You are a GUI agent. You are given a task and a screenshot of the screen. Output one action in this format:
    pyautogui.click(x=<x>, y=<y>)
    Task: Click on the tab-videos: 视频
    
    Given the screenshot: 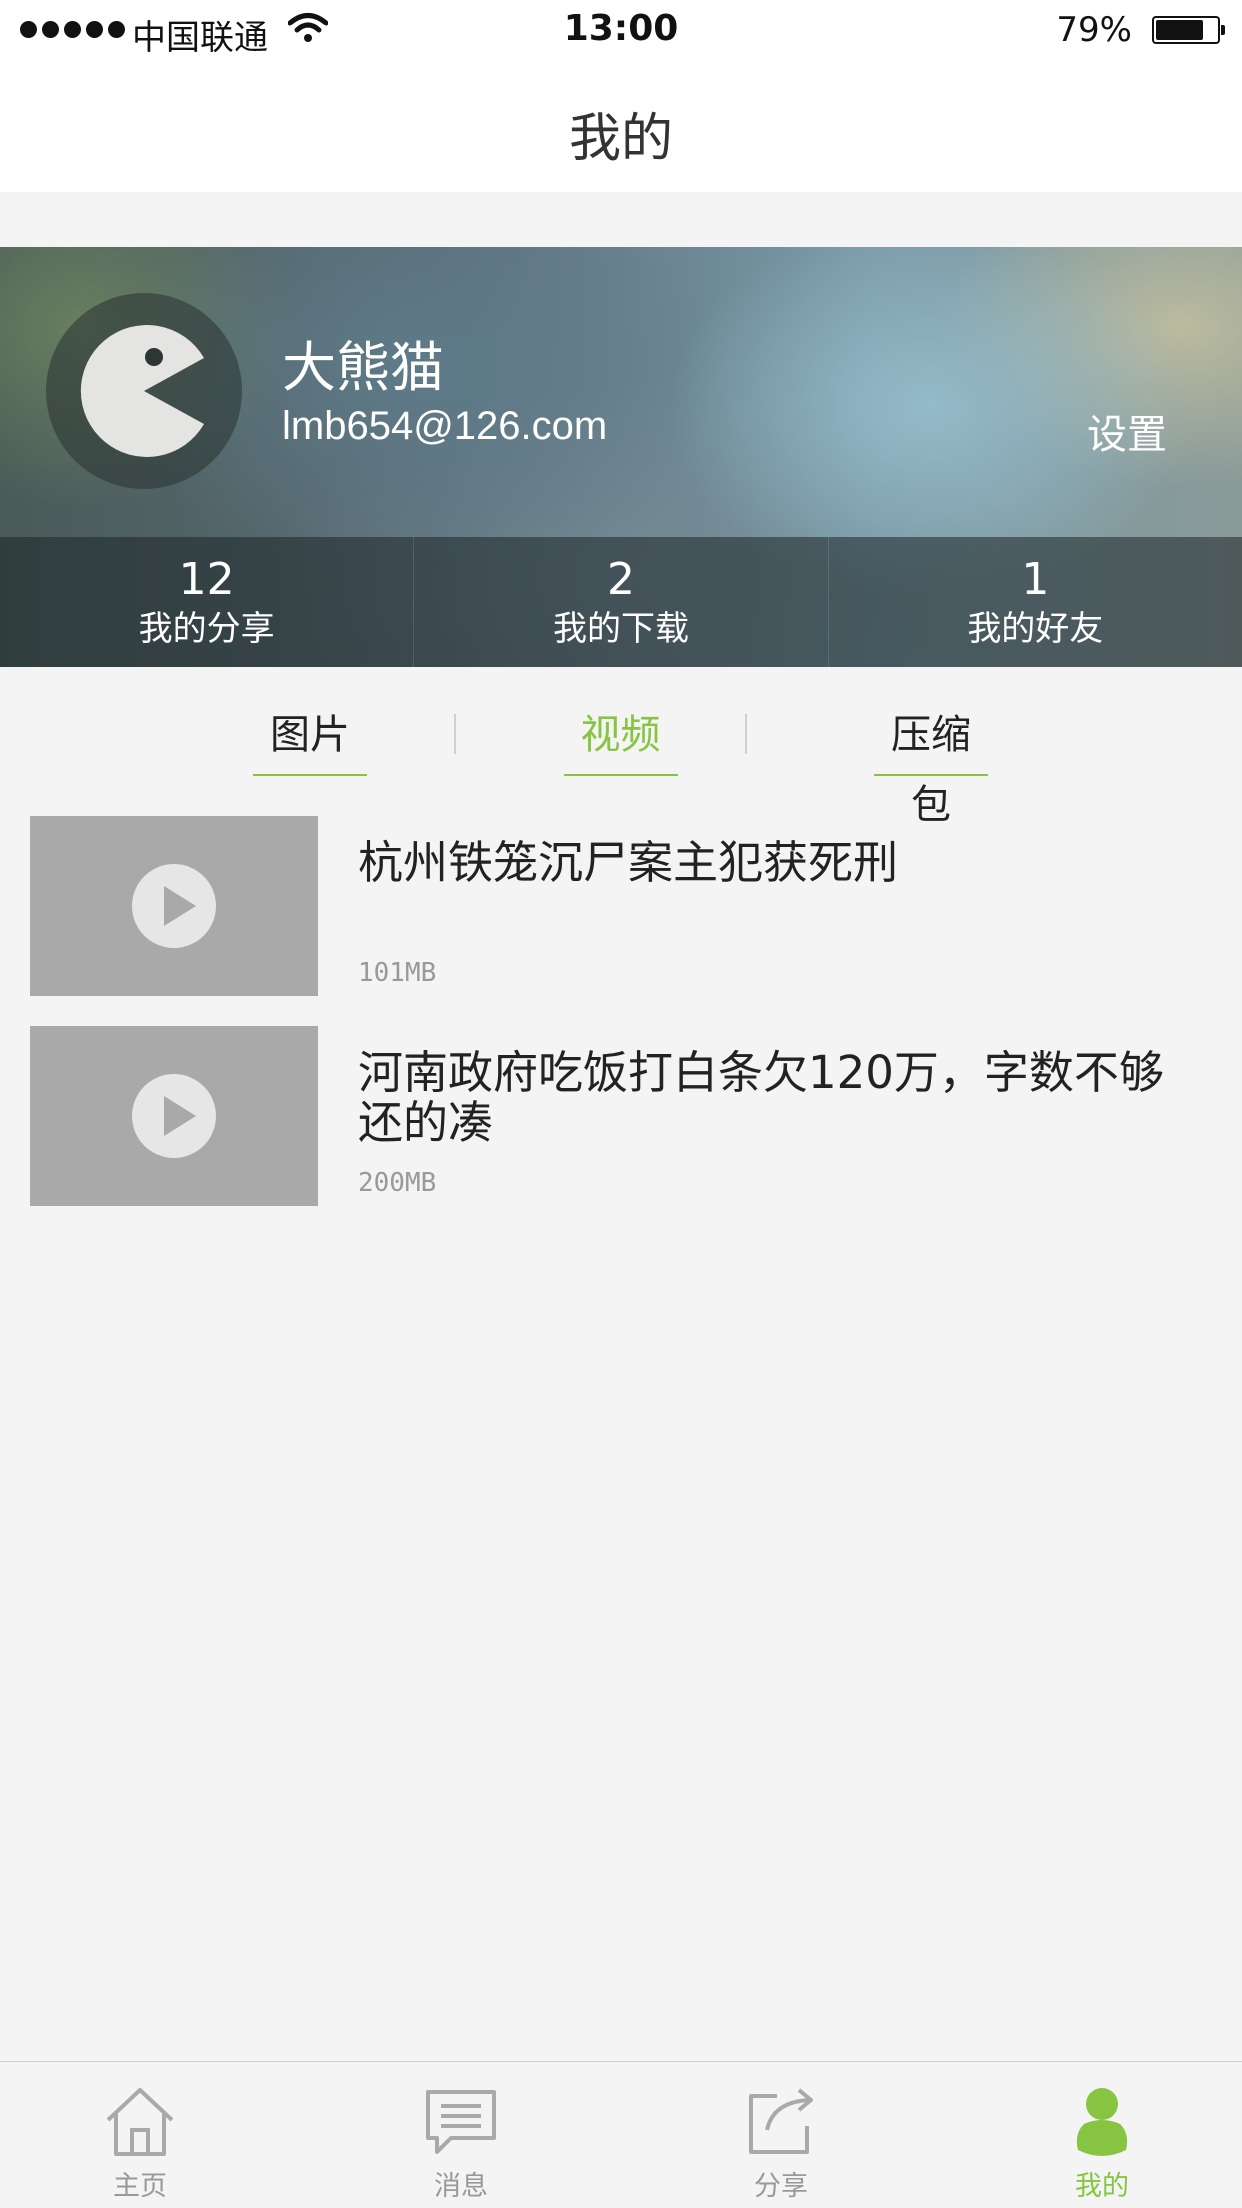 What is the action you would take?
    pyautogui.click(x=620, y=738)
    